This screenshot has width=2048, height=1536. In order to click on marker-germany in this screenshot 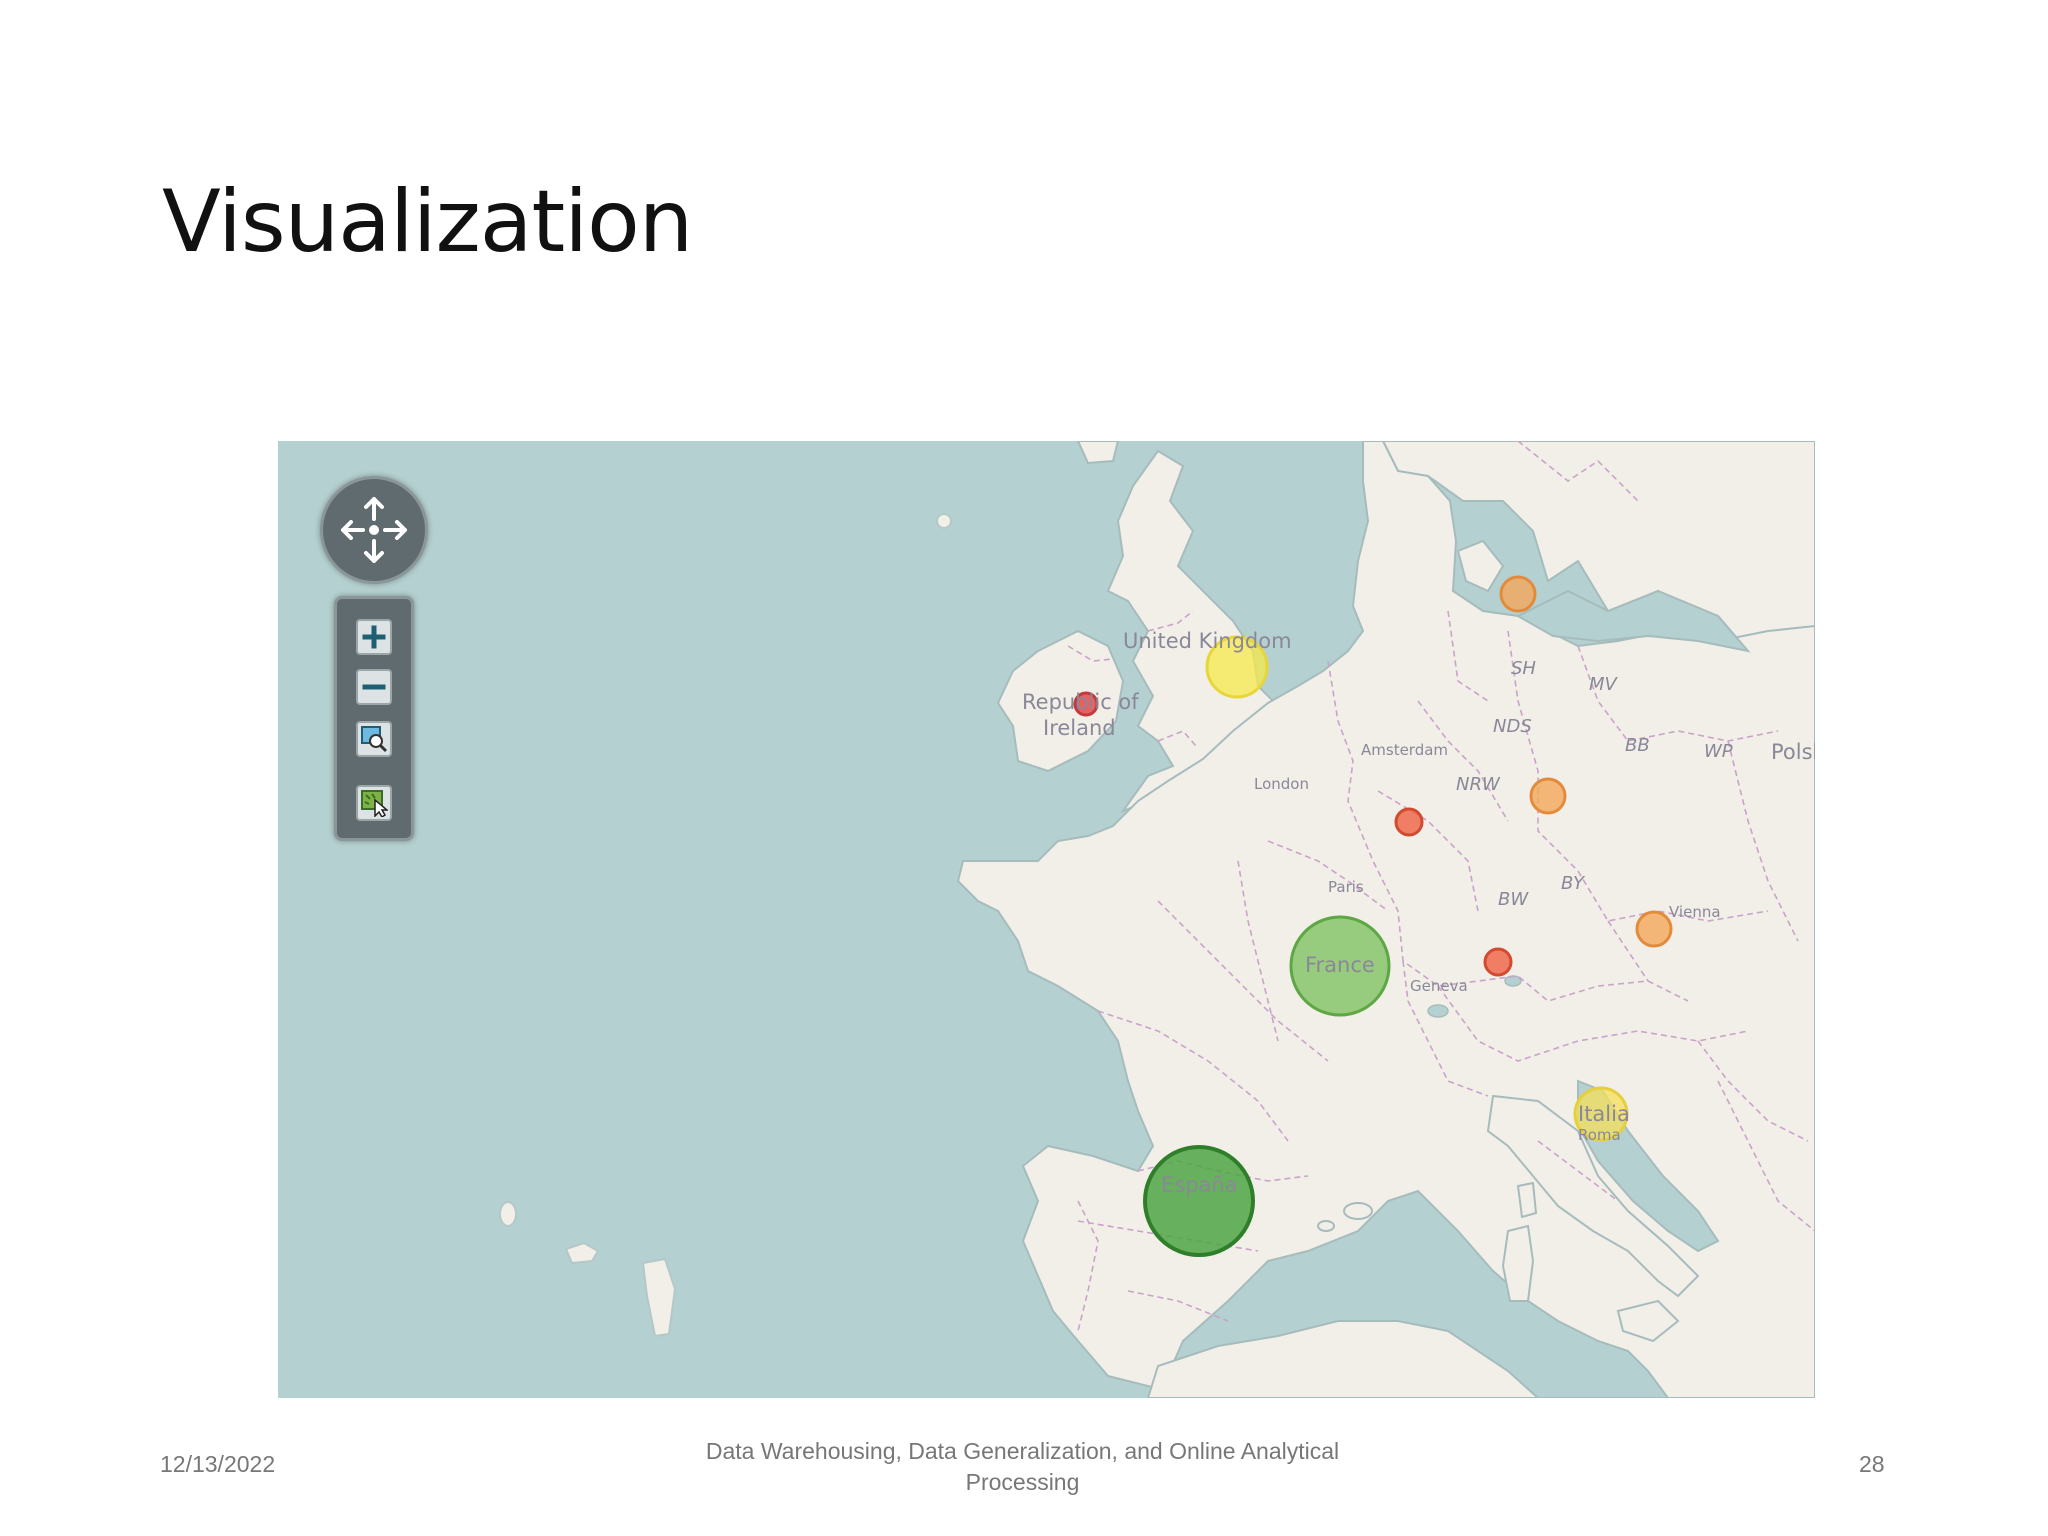, I will do `click(1548, 796)`.